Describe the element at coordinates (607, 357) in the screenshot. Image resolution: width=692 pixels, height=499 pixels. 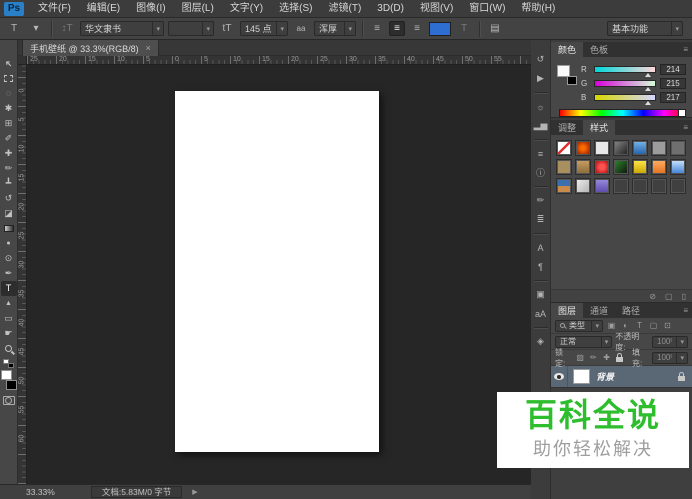
I see `lock-position-icon: ✚` at that location.